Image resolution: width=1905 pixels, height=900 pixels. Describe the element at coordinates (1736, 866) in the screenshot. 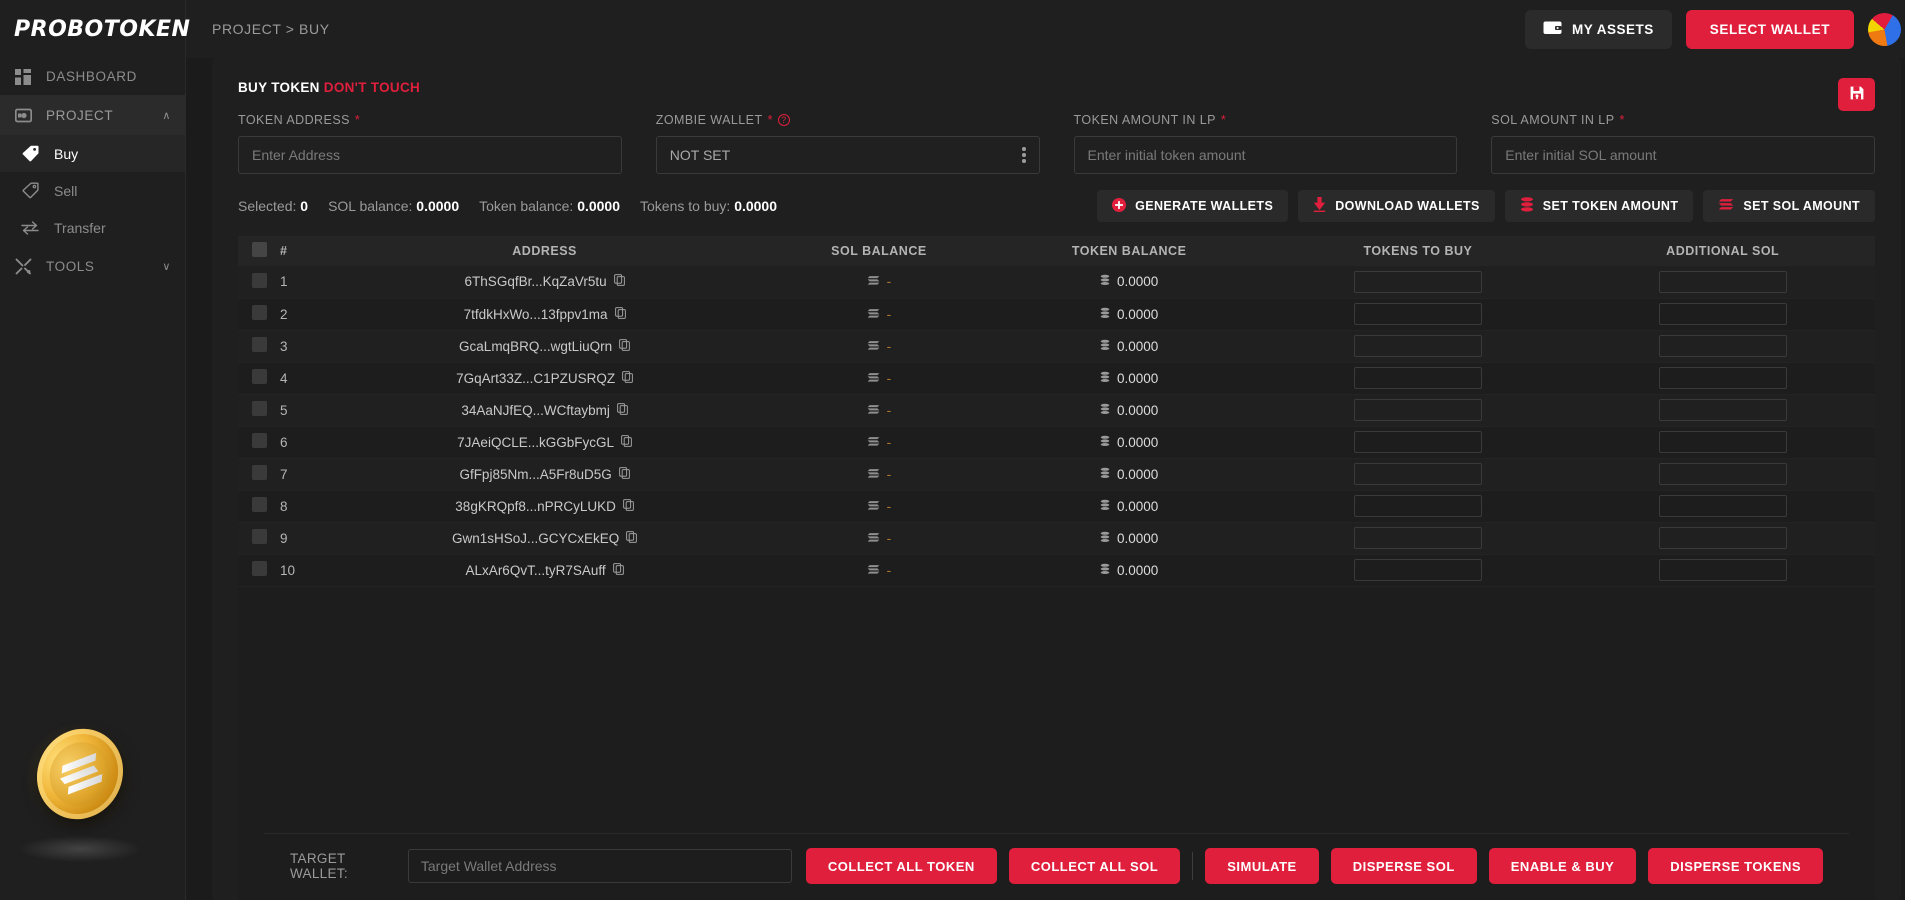

I see `disperse-tokens-button: DISPERSE TOKENS` at that location.